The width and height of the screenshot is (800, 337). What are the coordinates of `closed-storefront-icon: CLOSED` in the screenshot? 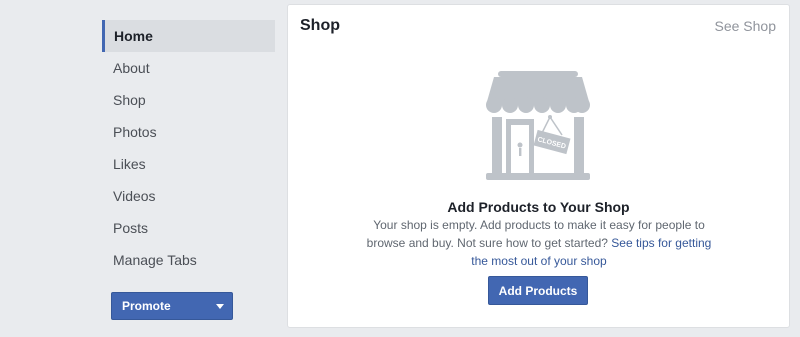 It's located at (538, 125).